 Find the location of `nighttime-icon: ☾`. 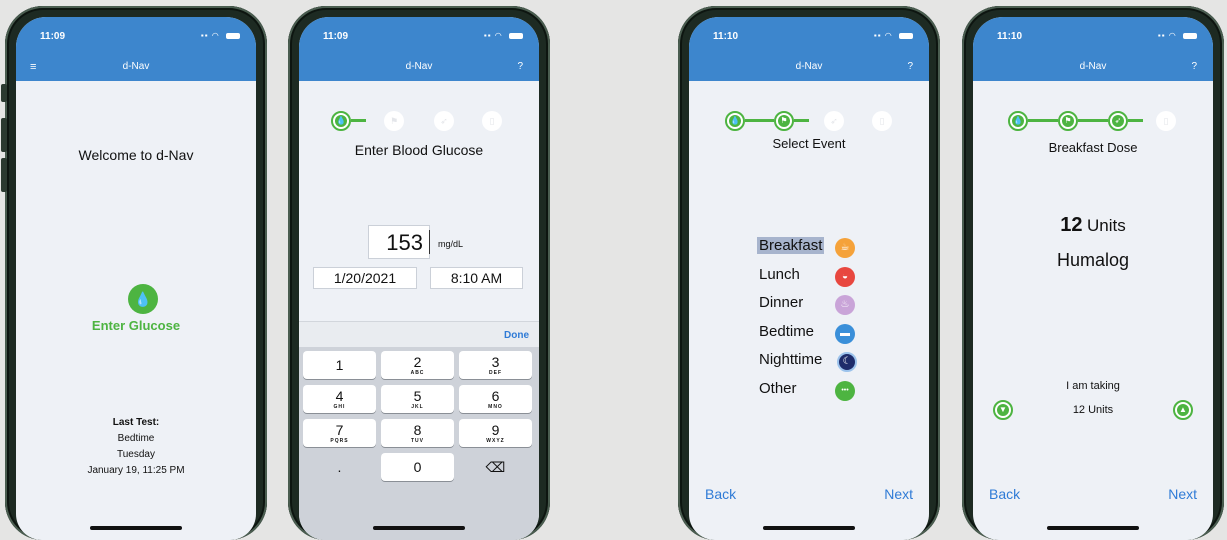

nighttime-icon: ☾ is located at coordinates (847, 362).